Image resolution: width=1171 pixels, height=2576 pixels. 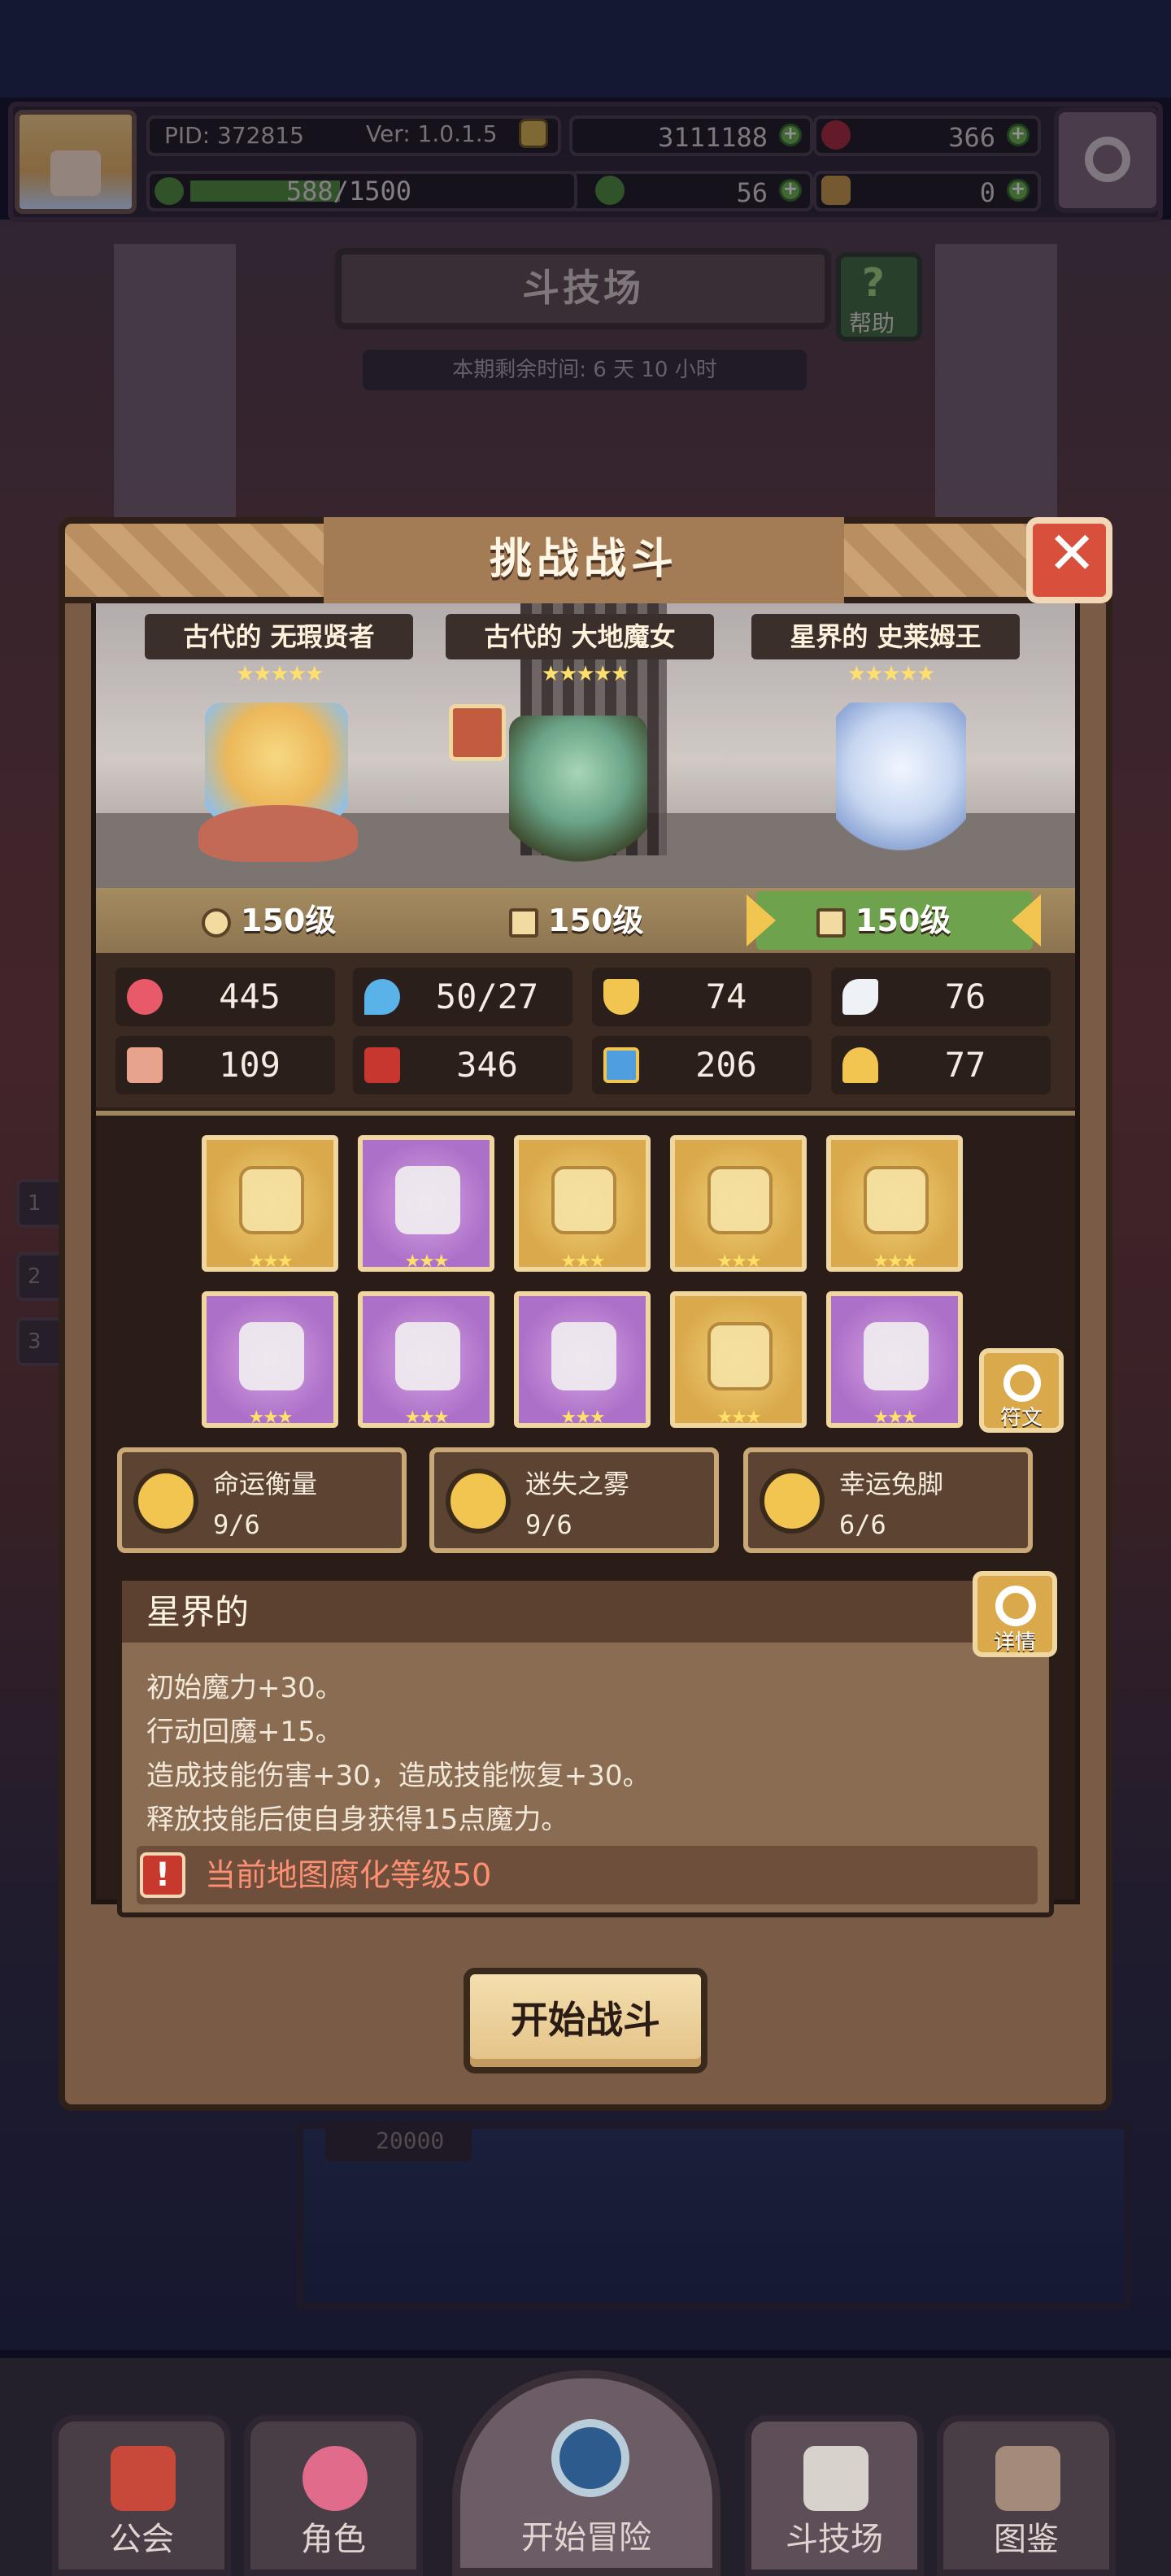 I want to click on hero-3-stars: ★★★★★, so click(x=892, y=674).